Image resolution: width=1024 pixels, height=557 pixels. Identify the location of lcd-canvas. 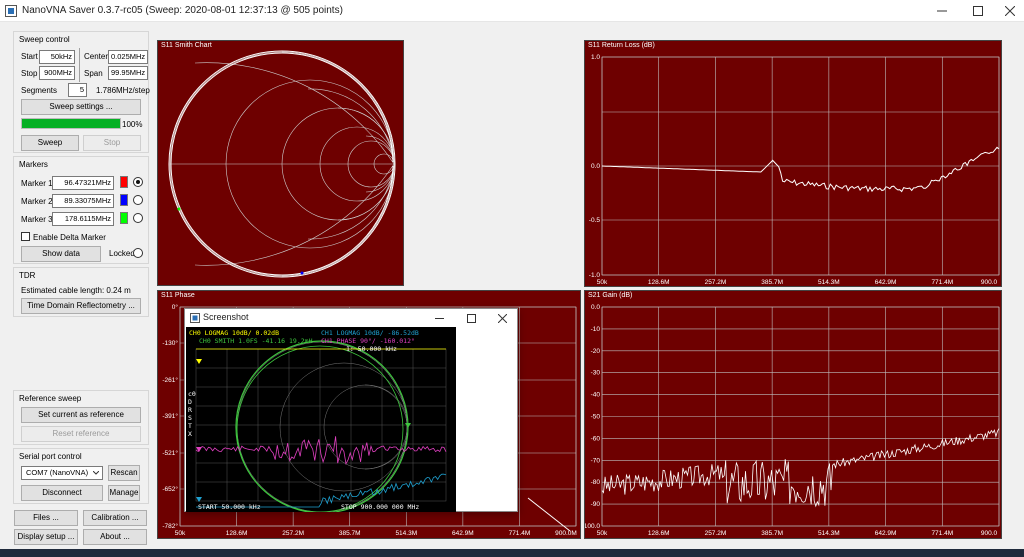
(321, 426).